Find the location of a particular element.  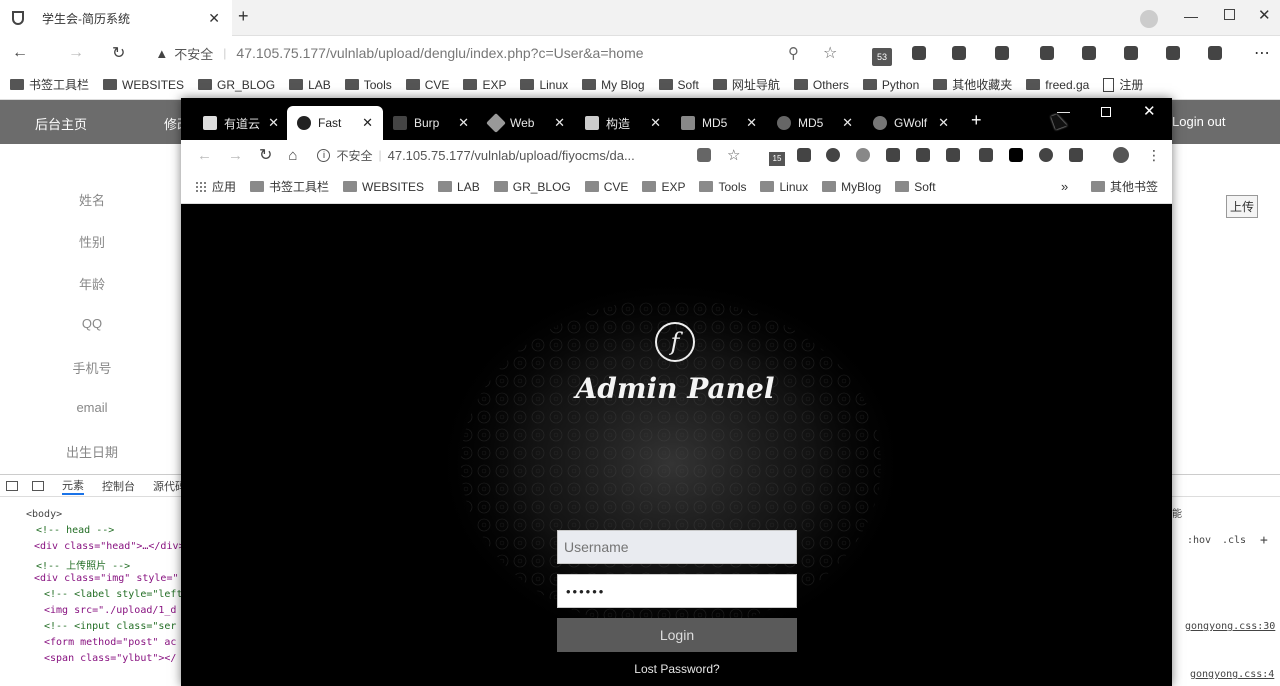

menu-icon: ⋯ is located at coordinates (1262, 53).